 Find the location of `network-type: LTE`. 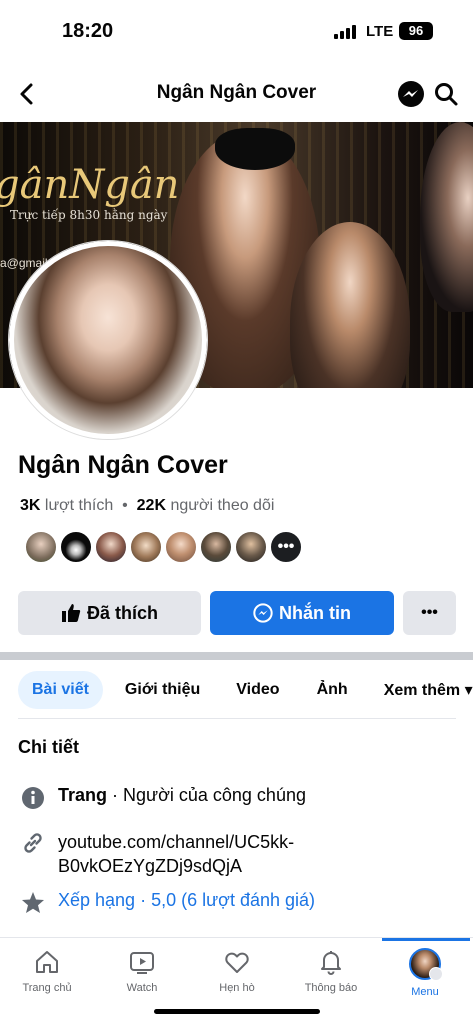

network-type: LTE is located at coordinates (380, 31).